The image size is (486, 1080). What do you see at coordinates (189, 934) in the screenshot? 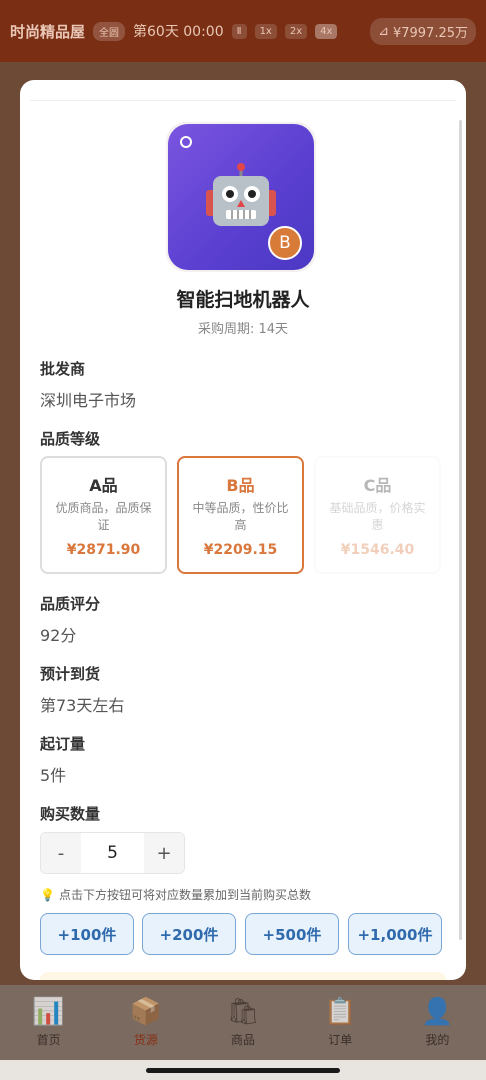
I see `add-200-button: +200件` at bounding box center [189, 934].